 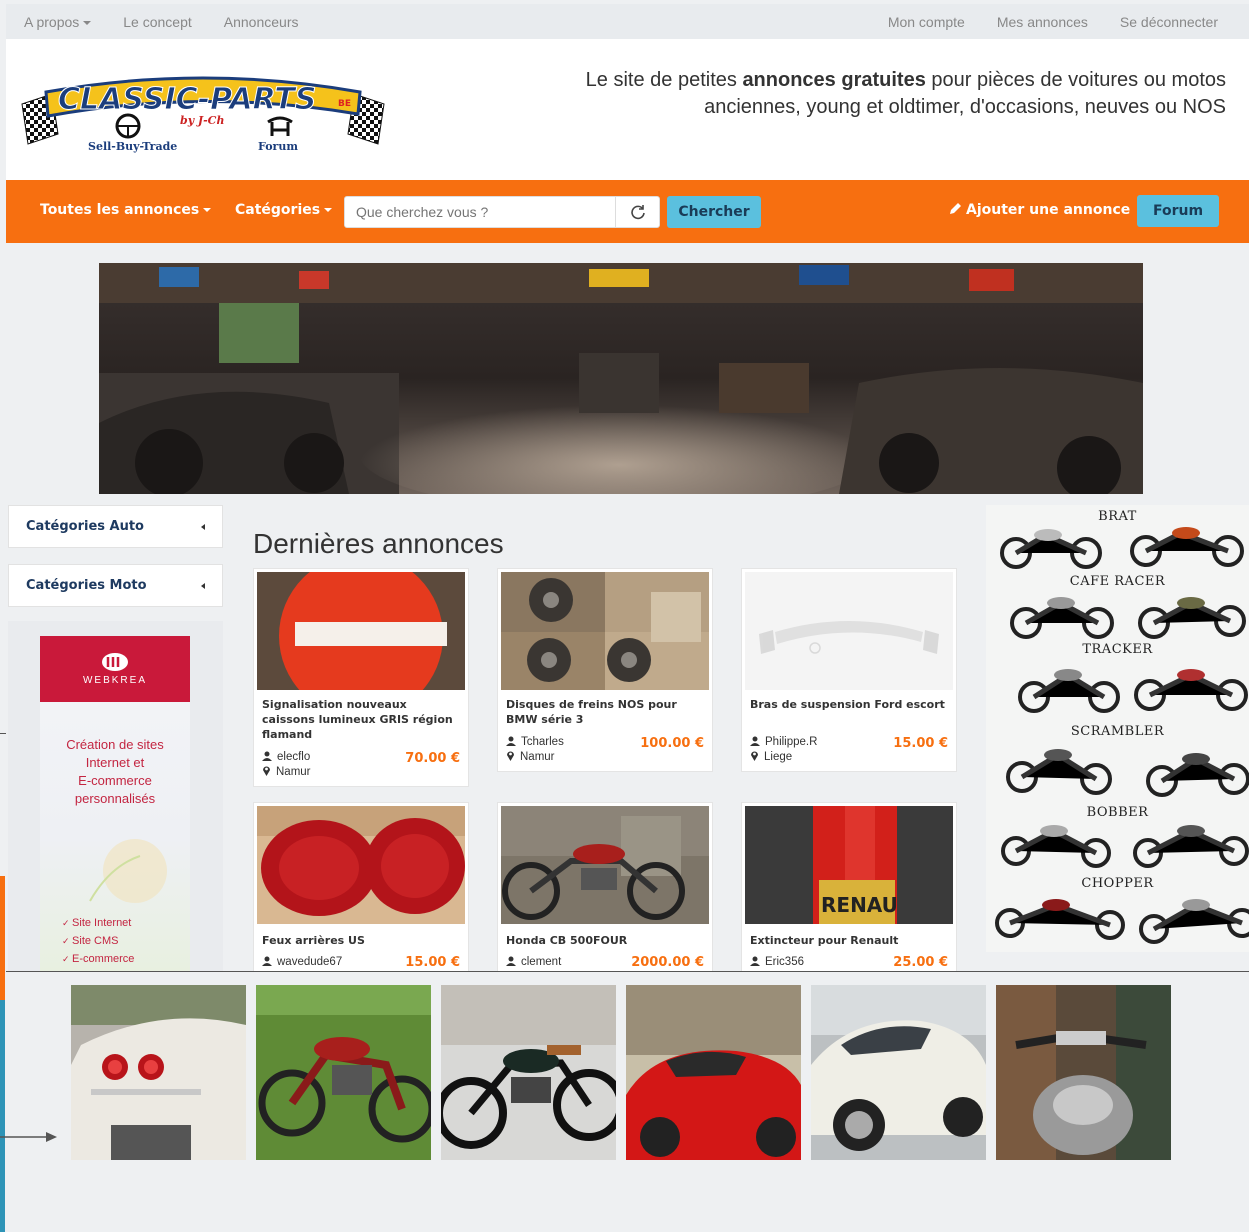 What do you see at coordinates (627, 971) in the screenshot?
I see `section-divider` at bounding box center [627, 971].